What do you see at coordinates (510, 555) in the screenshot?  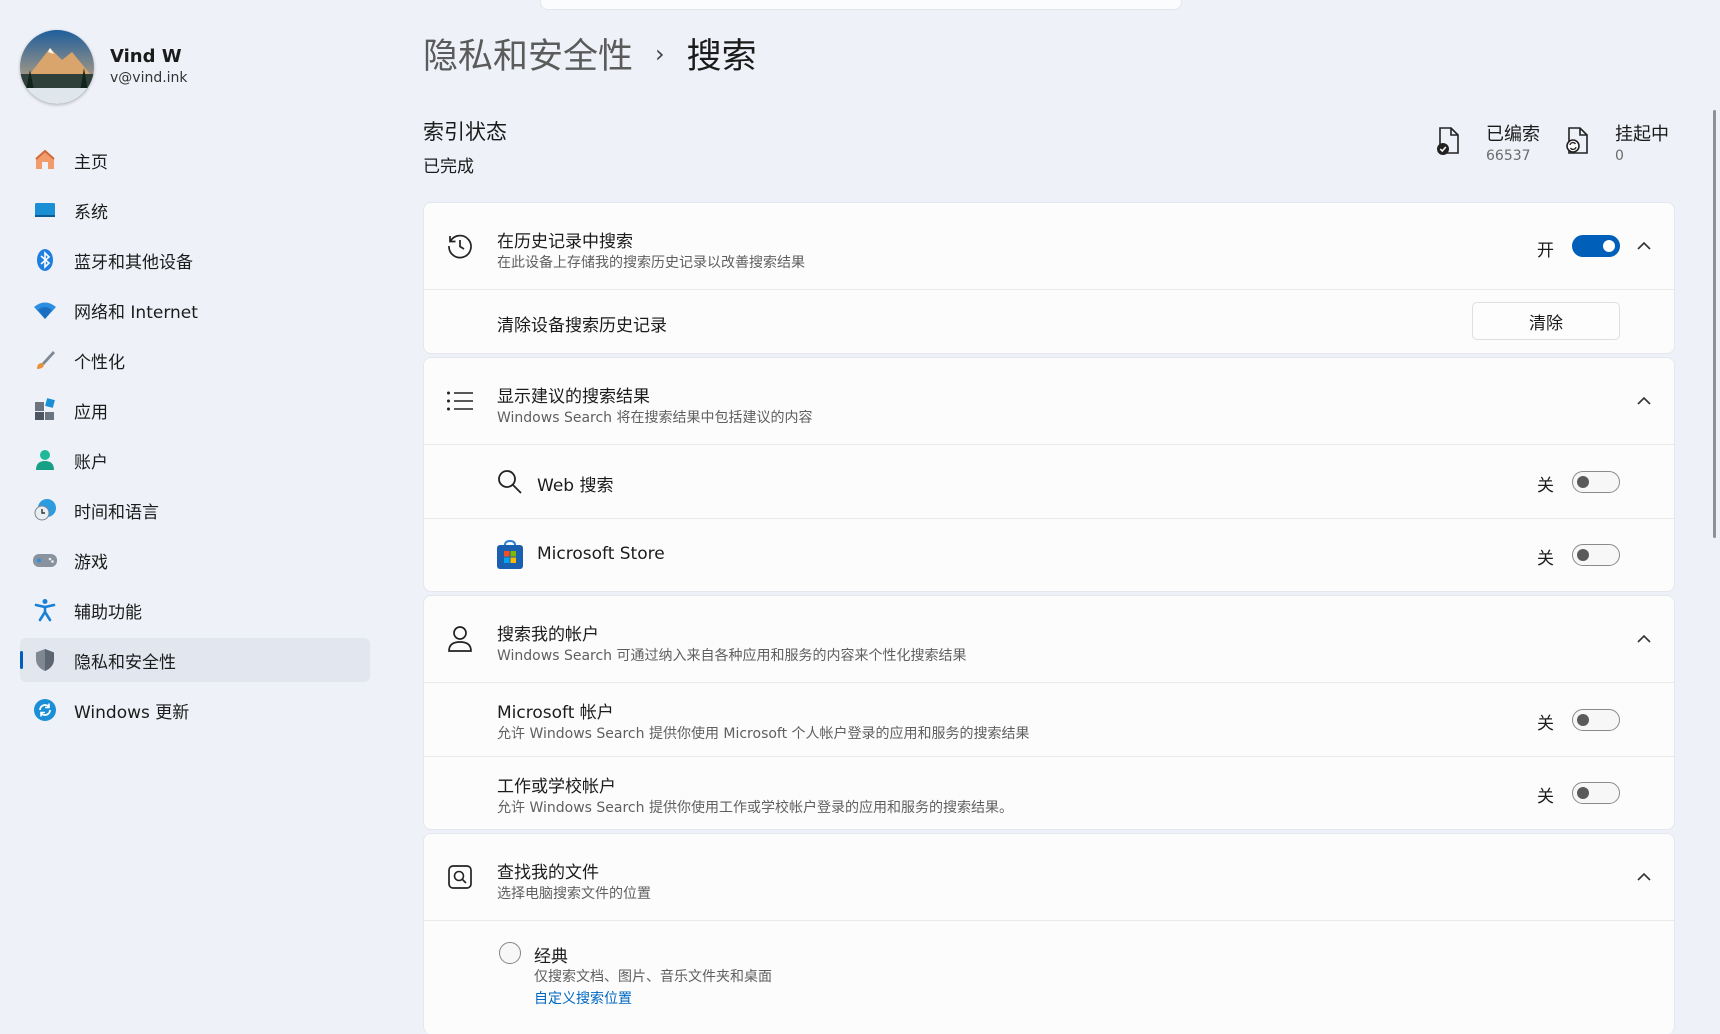 I see `microsoft-store-icon` at bounding box center [510, 555].